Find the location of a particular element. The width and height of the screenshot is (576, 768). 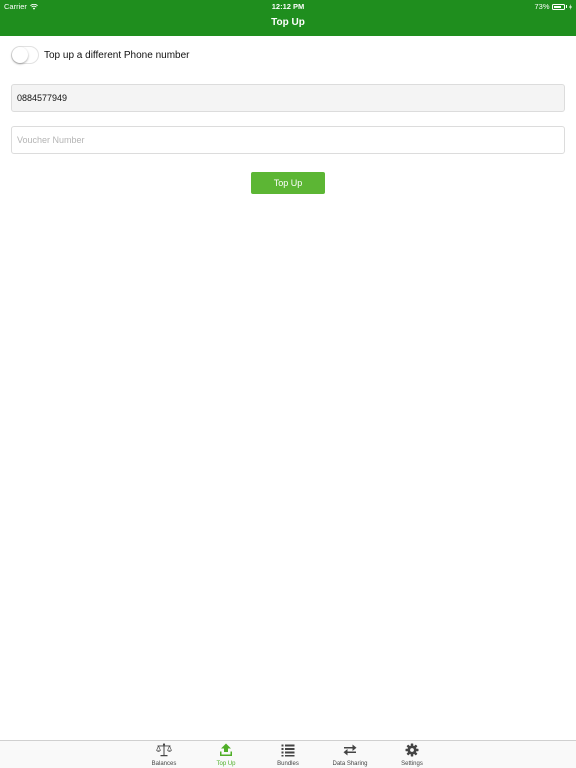

gear-icon is located at coordinates (412, 750).